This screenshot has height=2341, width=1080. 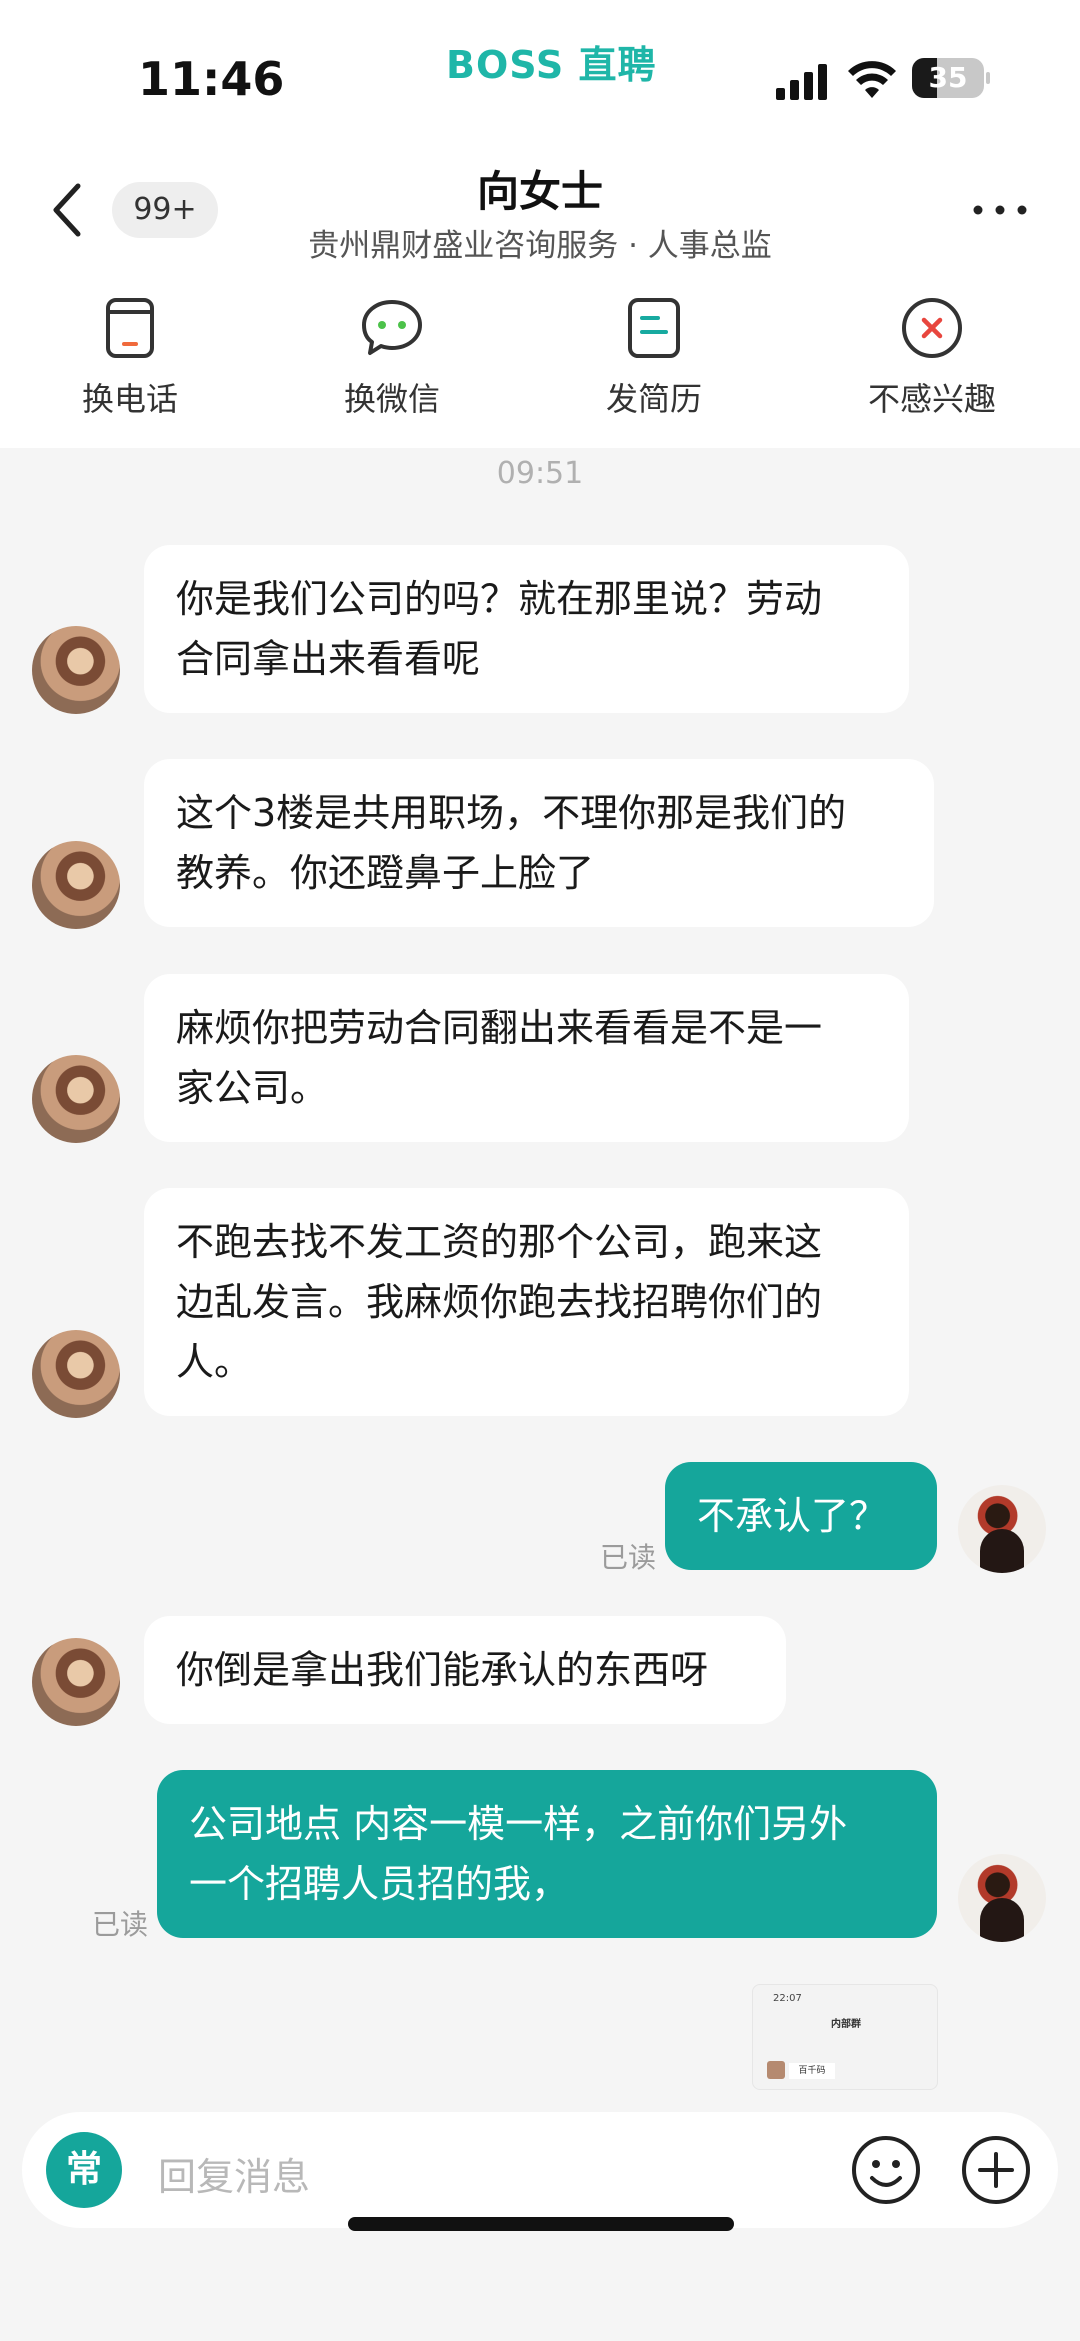 What do you see at coordinates (211, 79) in the screenshot?
I see `status-time: 11:46` at bounding box center [211, 79].